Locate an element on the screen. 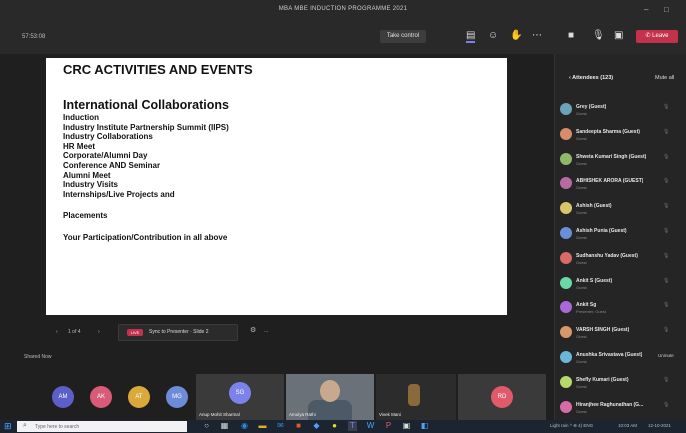 Image resolution: width=686 pixels, height=433 pixels. participant-avatar: AM is located at coordinates (63, 397).